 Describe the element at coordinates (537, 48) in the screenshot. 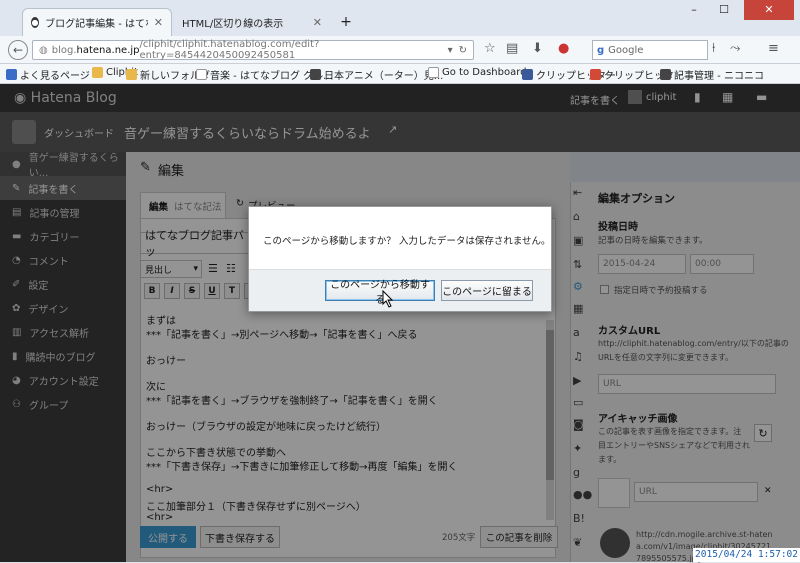

I see `download-icon: ⬇` at that location.